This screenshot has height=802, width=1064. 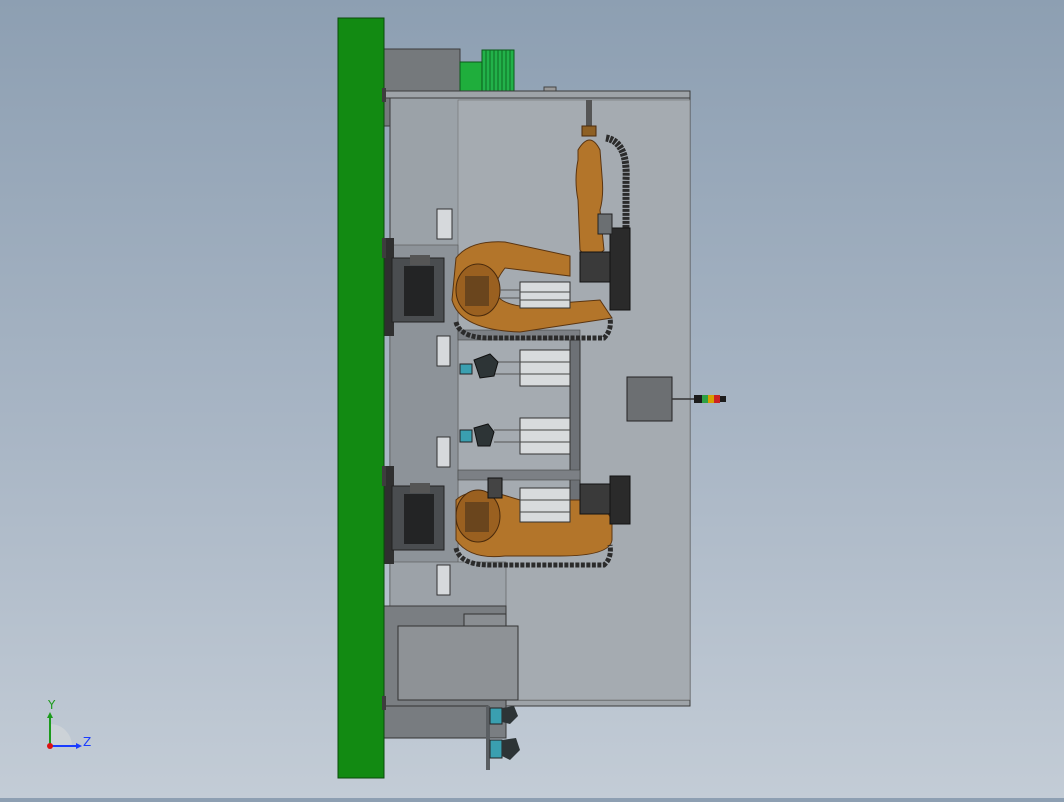 What do you see at coordinates (52, 705) in the screenshot?
I see `triad-y-label: Y` at bounding box center [52, 705].